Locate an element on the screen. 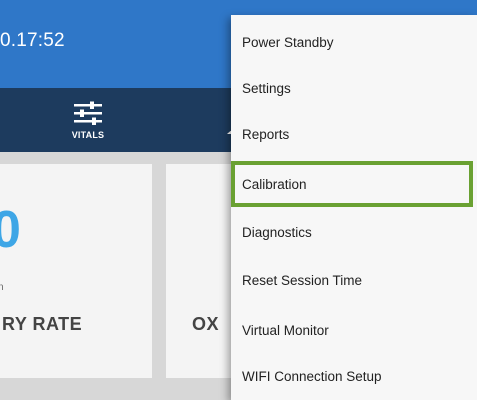 The width and height of the screenshot is (477, 400). clock-time: 0.17:52 is located at coordinates (32, 40).